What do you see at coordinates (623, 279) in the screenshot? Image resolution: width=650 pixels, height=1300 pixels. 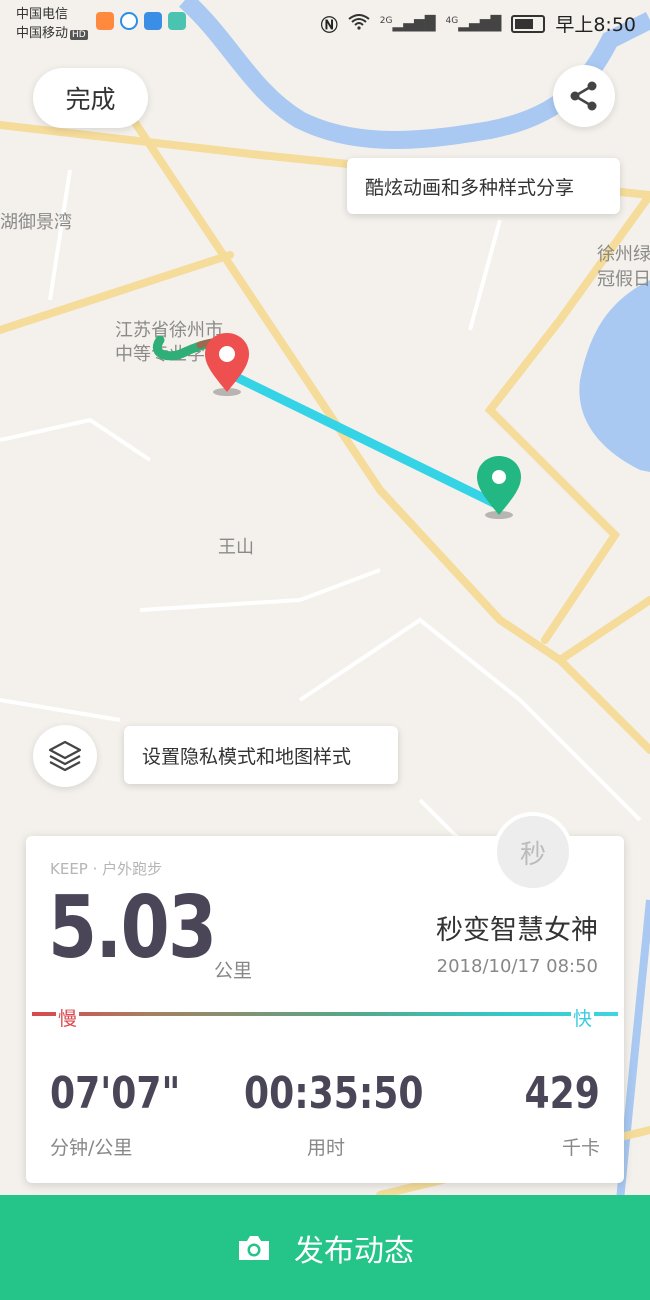 I see `map-label: 冠假日` at bounding box center [623, 279].